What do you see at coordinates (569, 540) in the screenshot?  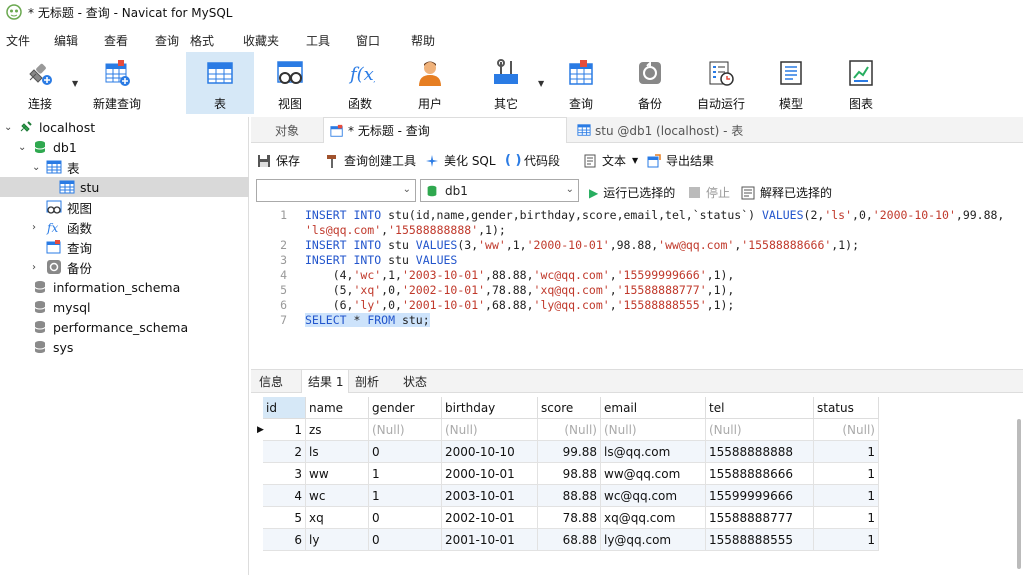 I see `cell-score: 68.88` at bounding box center [569, 540].